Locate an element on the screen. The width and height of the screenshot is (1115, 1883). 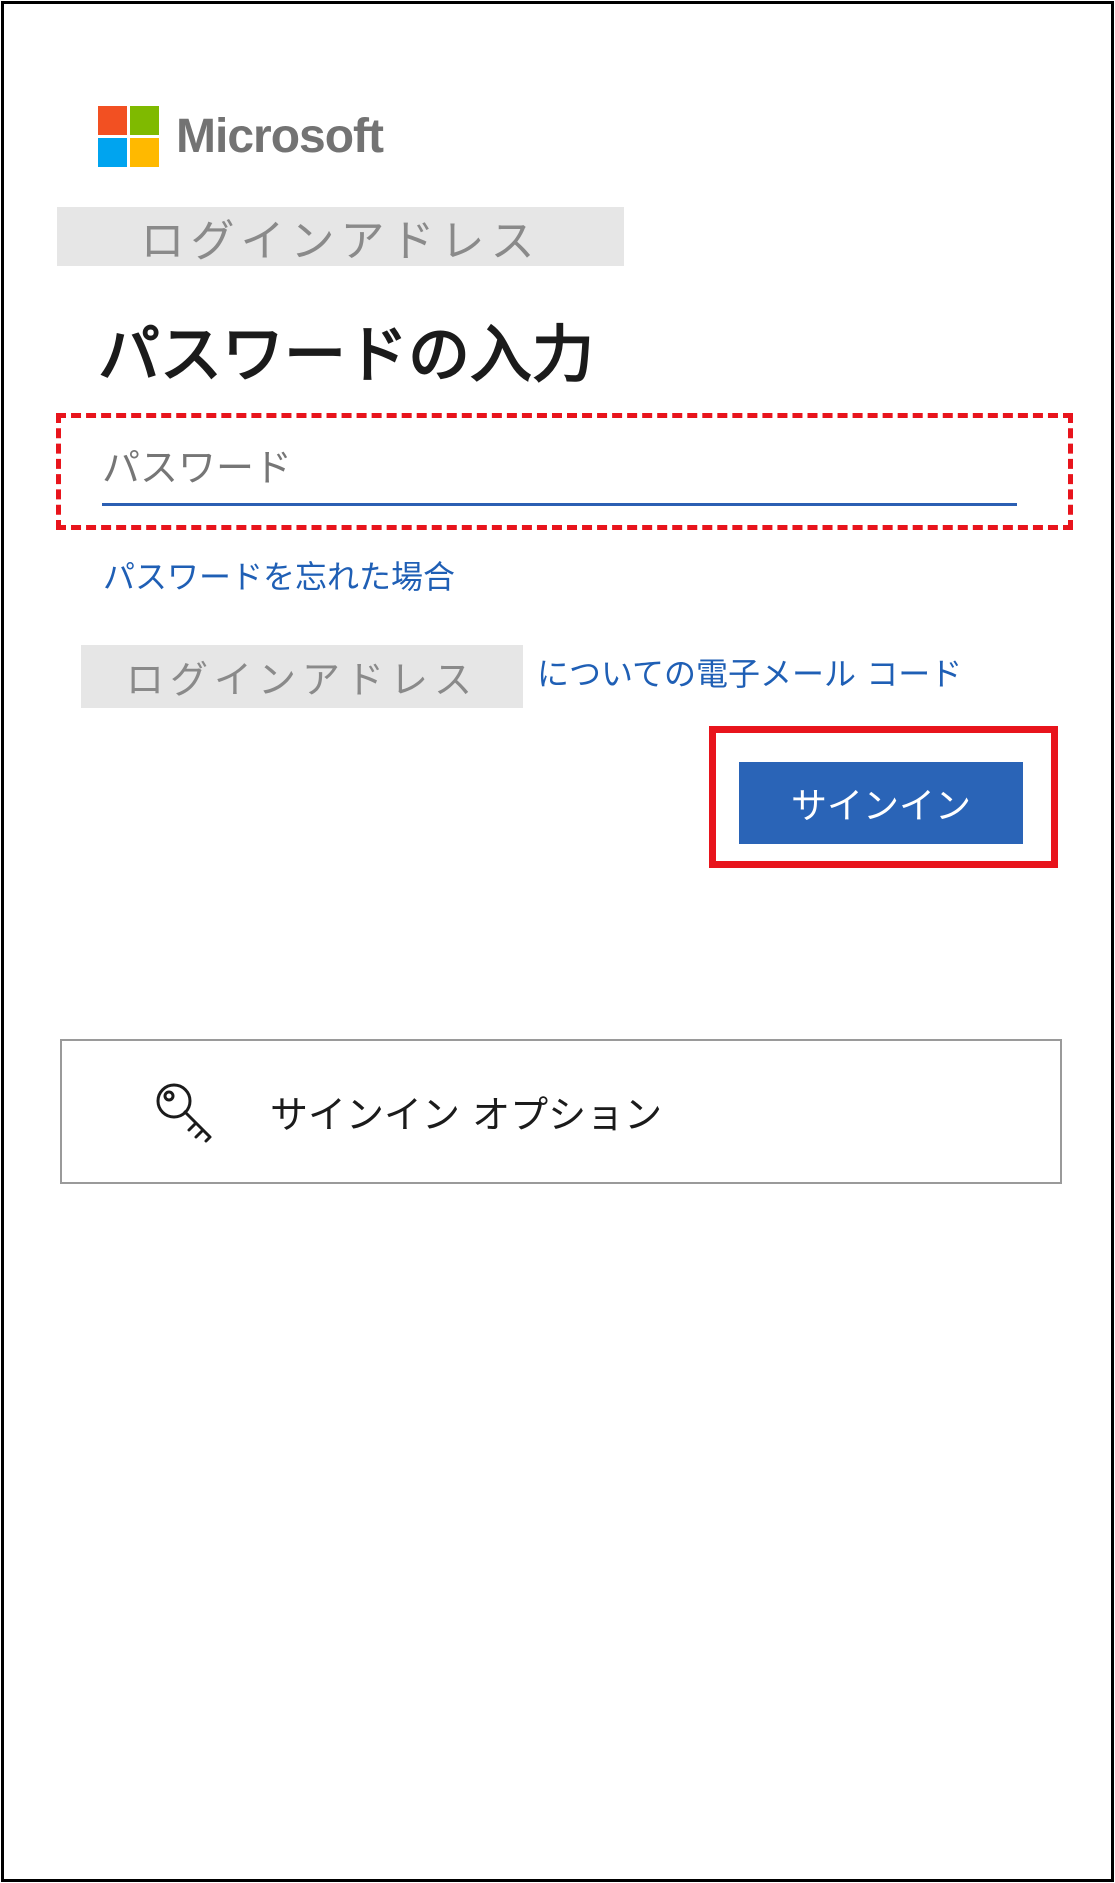
sign-in-options-label: サインイン オプション is located at coordinates (466, 1115).